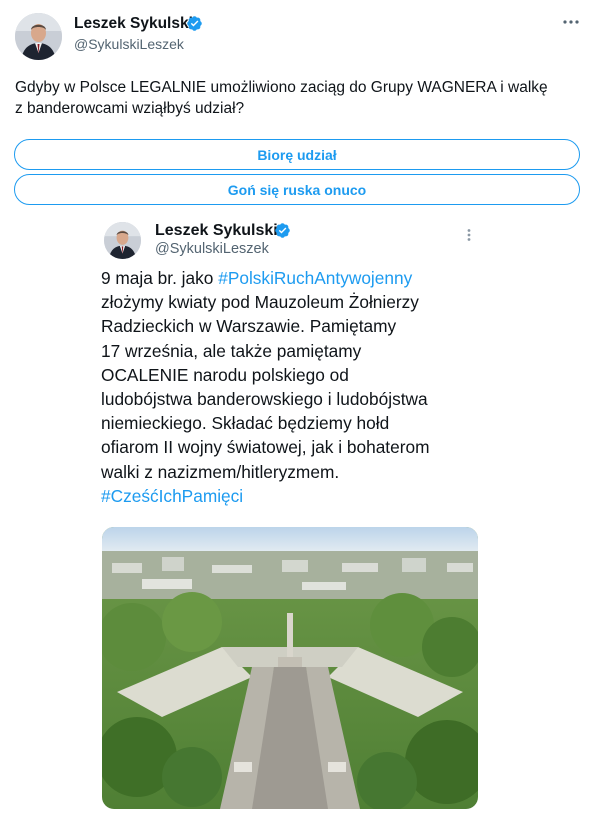  What do you see at coordinates (130, 108) in the screenshot?
I see `tweet-text-line: z banderowcami wziąłbyś udział?` at bounding box center [130, 108].